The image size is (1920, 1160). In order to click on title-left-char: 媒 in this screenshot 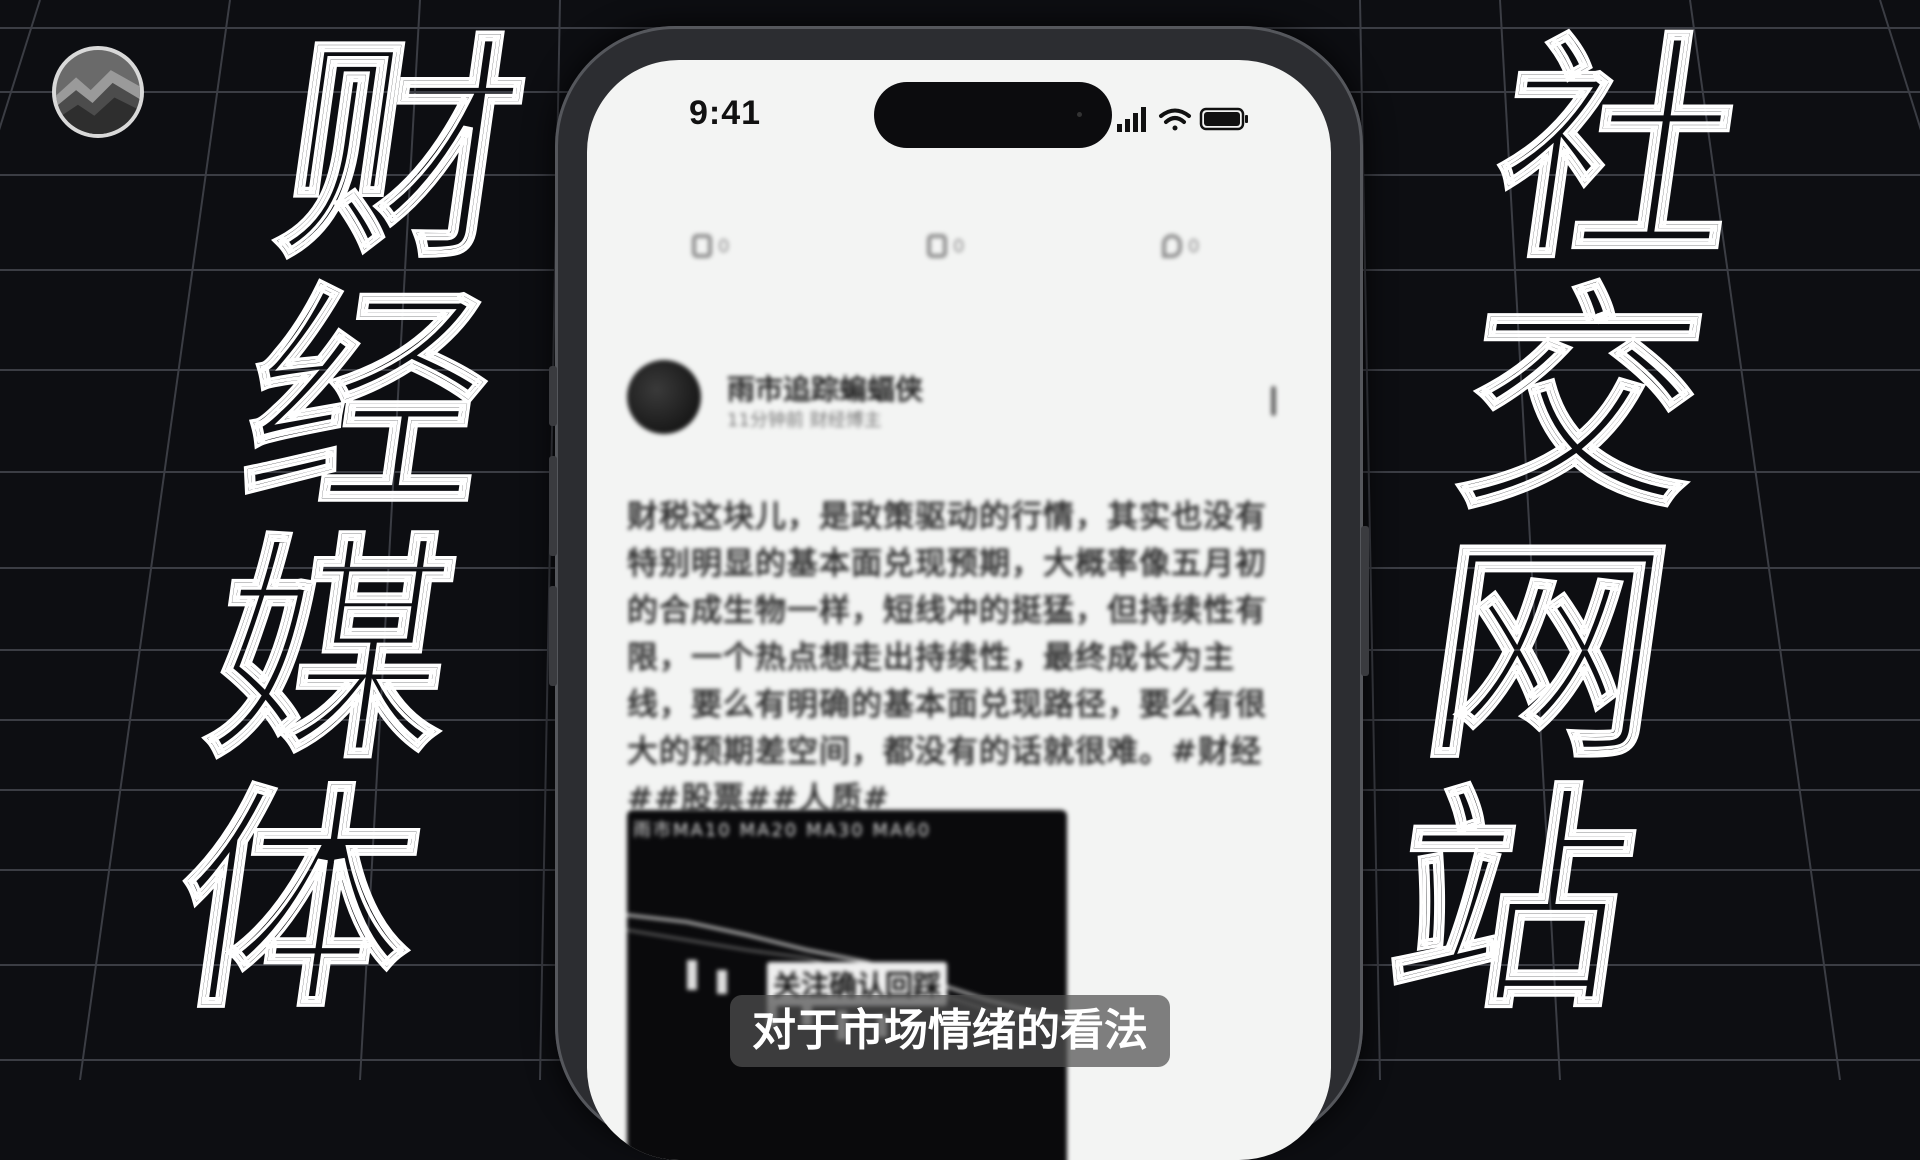, I will do `click(332, 652)`.